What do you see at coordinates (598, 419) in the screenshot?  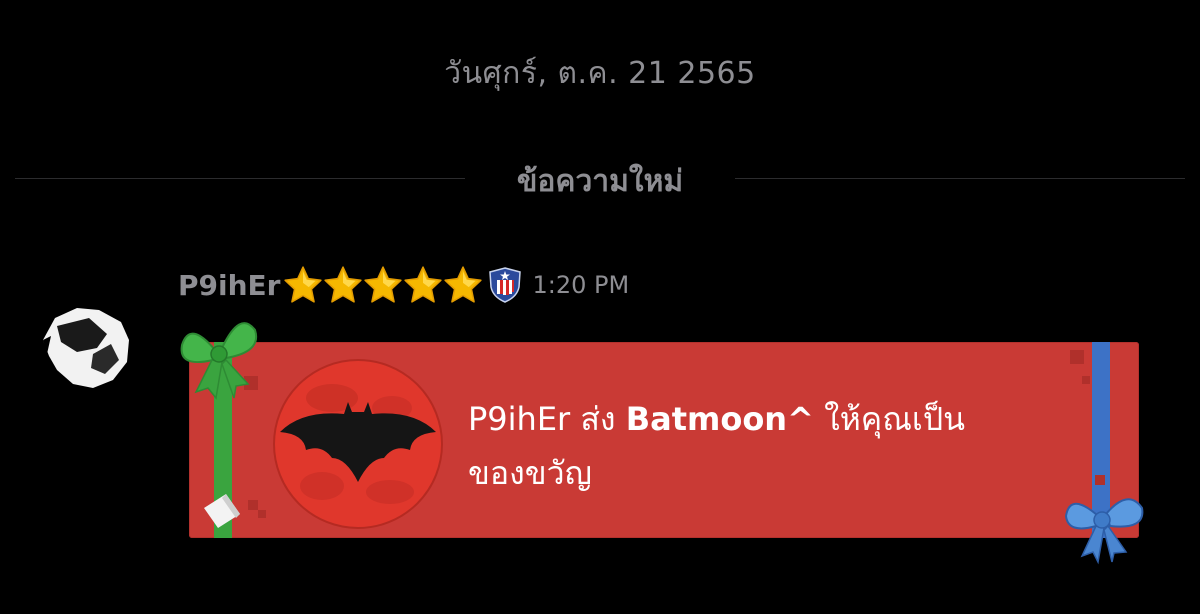 I see `gift-verb: ส่ง` at bounding box center [598, 419].